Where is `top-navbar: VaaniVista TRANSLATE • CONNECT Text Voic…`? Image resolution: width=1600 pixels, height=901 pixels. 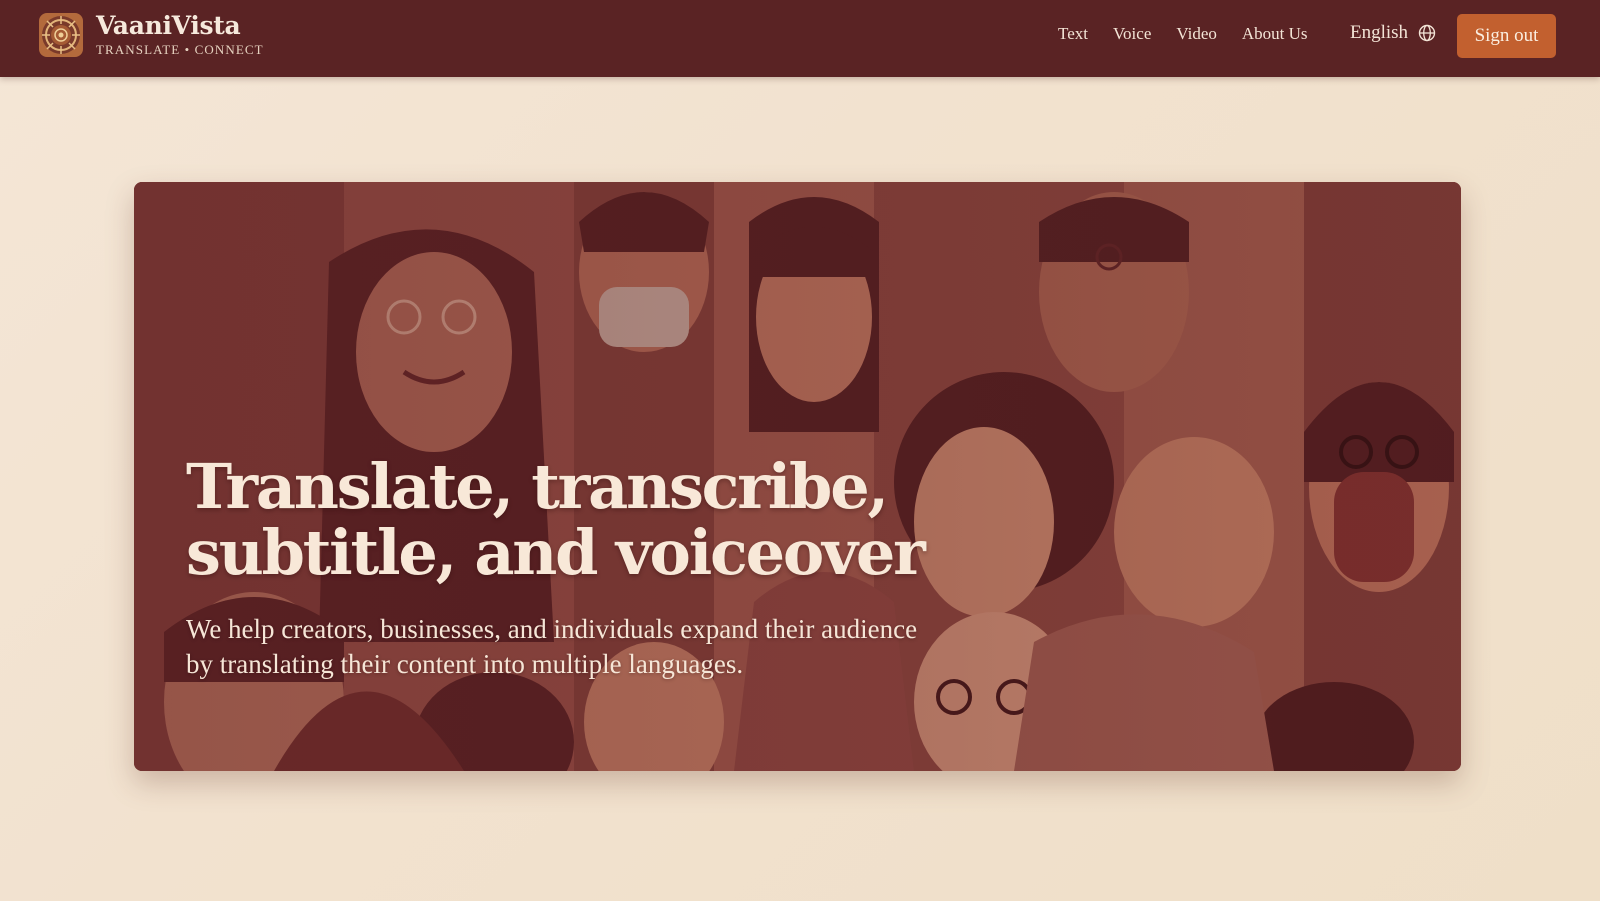
top-navbar: VaaniVista TRANSLATE • CONNECT Text Voic… is located at coordinates (800, 38).